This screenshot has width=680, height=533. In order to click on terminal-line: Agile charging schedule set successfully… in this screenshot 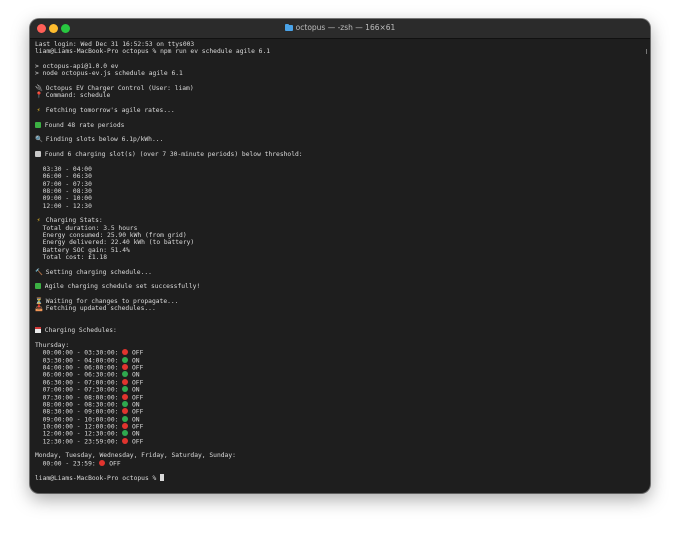, I will do `click(339, 286)`.